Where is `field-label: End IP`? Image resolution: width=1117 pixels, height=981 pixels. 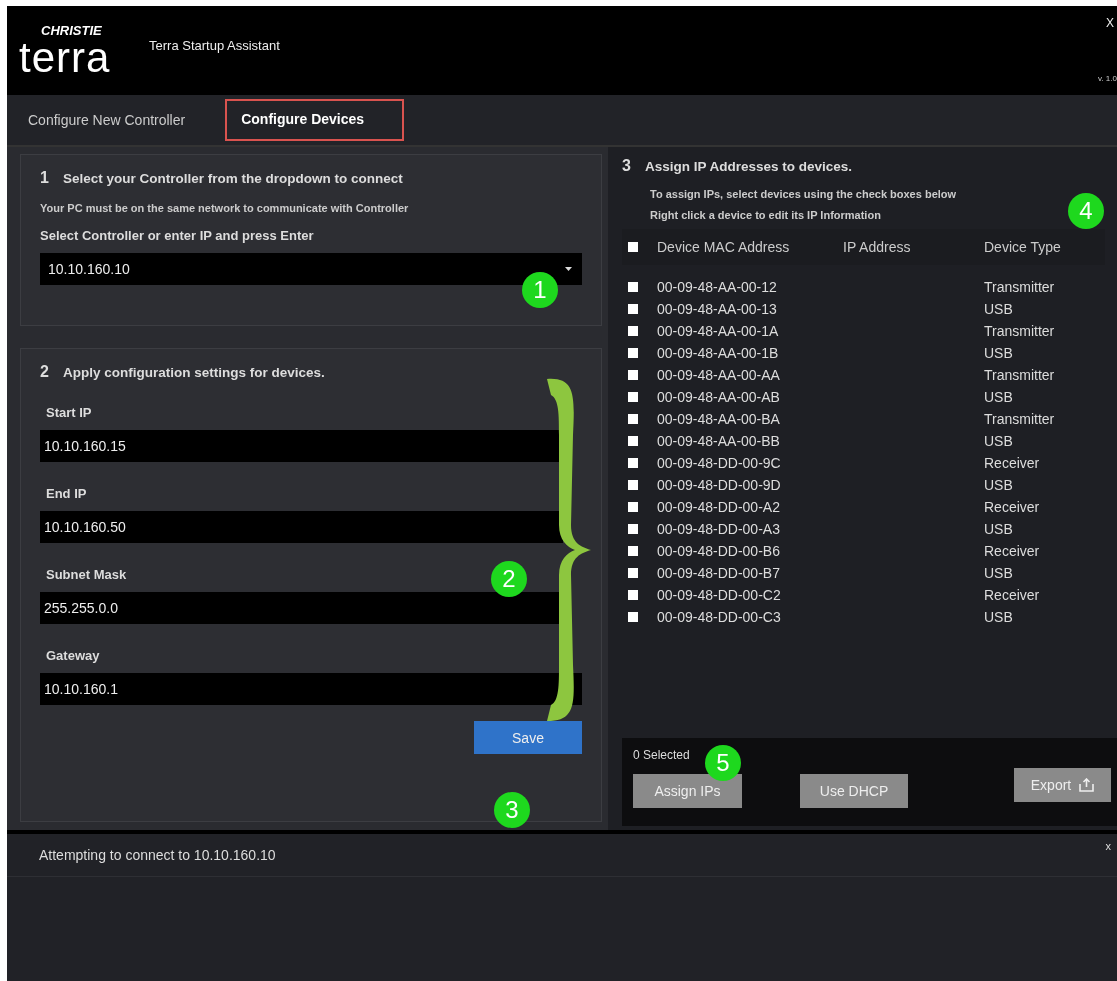
field-label: End IP is located at coordinates (66, 493).